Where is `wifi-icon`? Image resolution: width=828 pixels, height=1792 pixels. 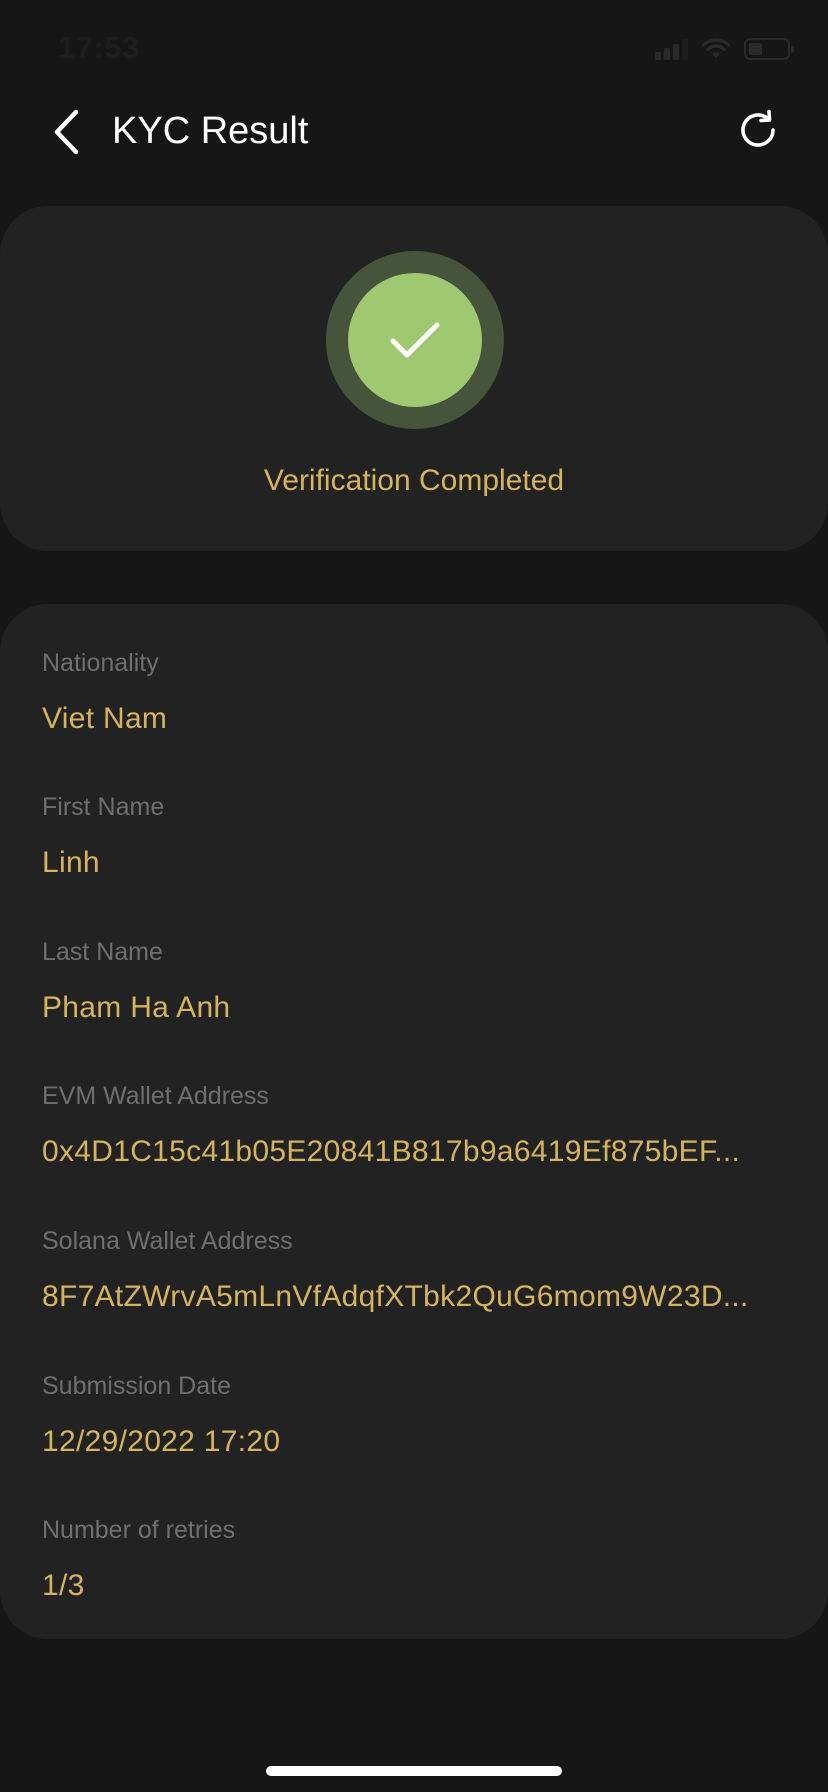
wifi-icon is located at coordinates (716, 48).